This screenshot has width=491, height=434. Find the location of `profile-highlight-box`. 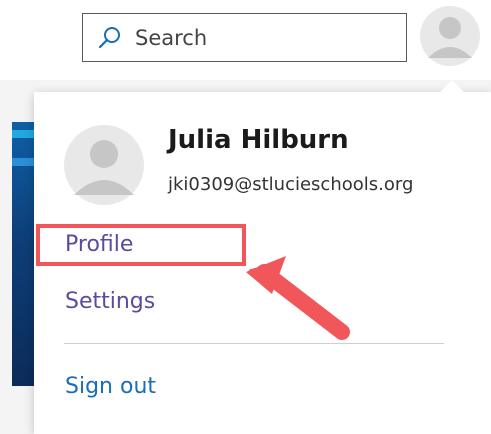

profile-highlight-box is located at coordinates (141, 245).